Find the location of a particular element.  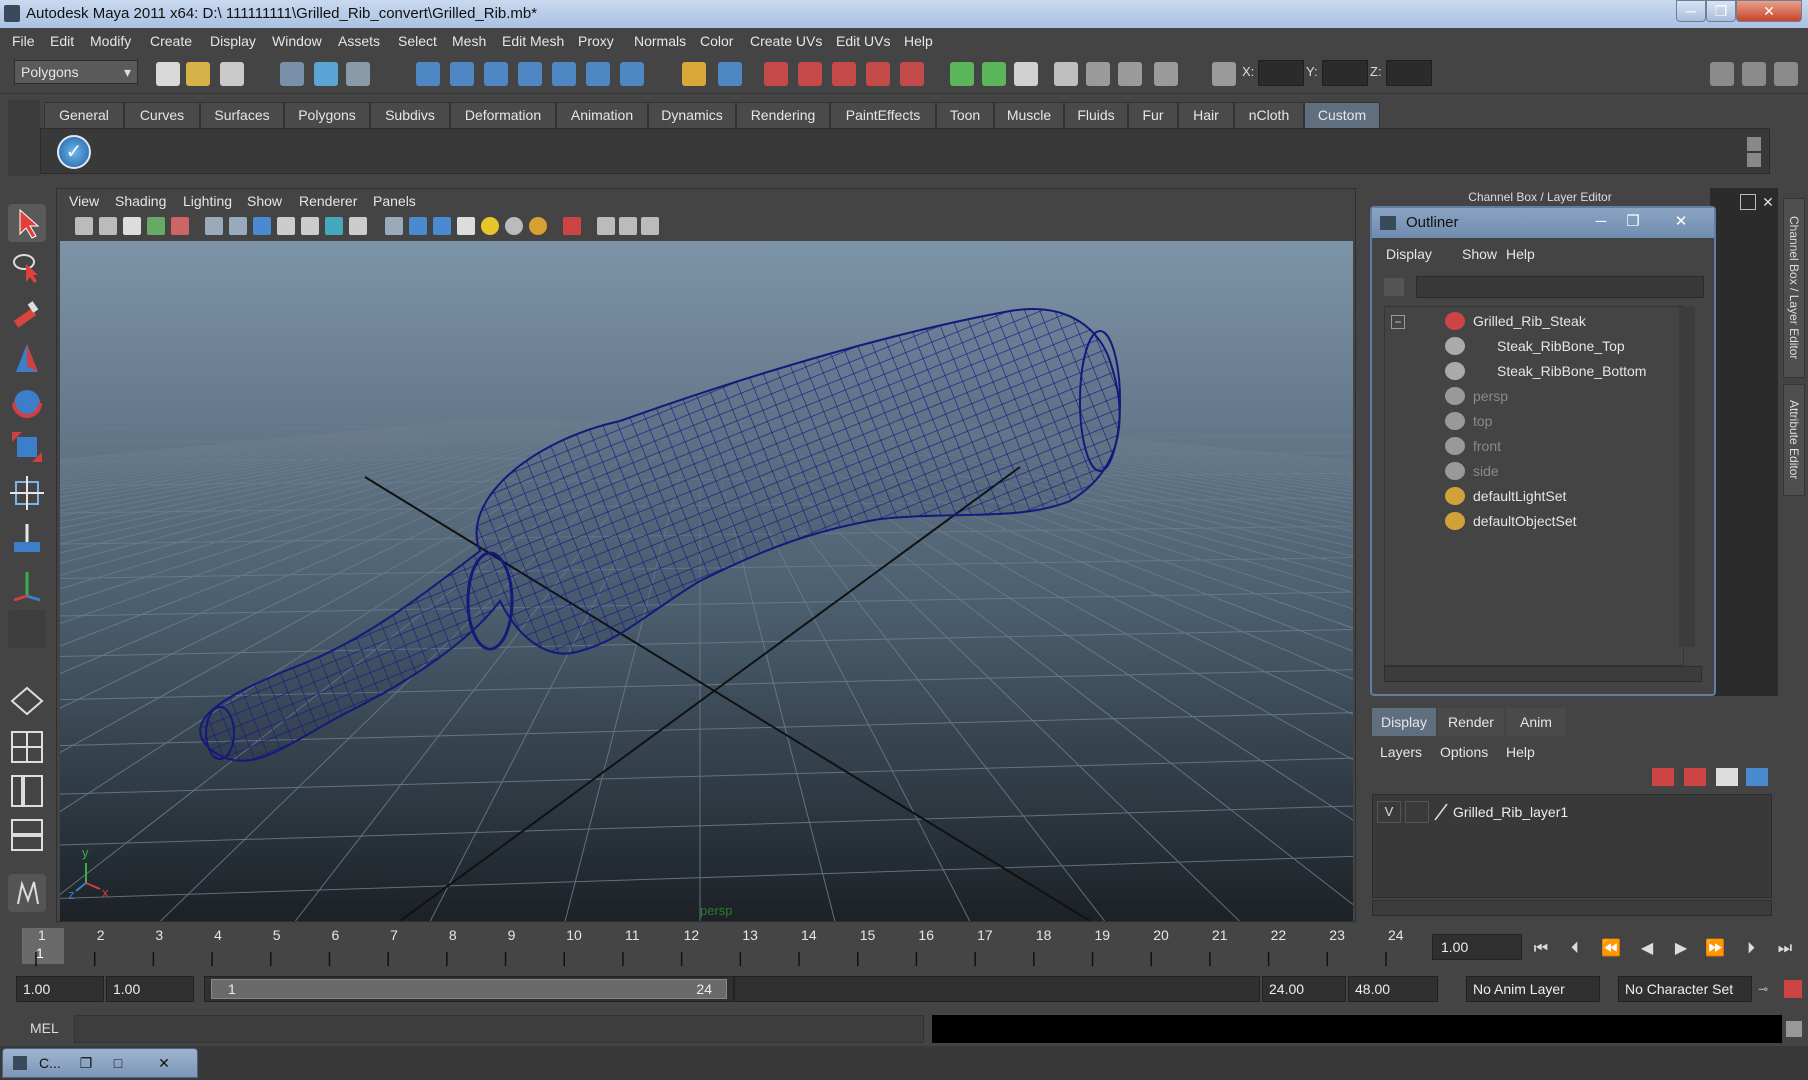

layer-visibility-toggle: V is located at coordinates (1389, 812).